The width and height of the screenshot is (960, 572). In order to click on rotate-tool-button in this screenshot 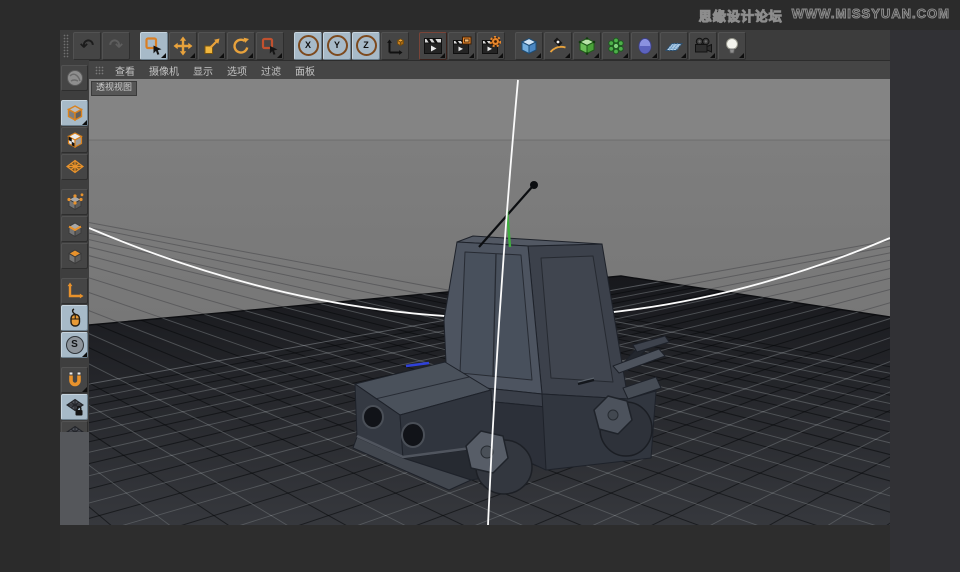, I will do `click(241, 45)`.